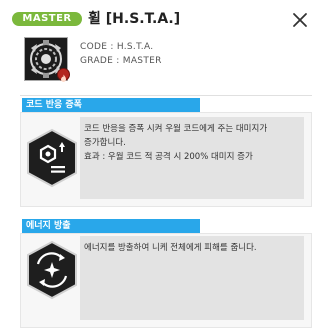 This screenshot has height=335, width=320. I want to click on energy-burst-icon, so click(52, 270).